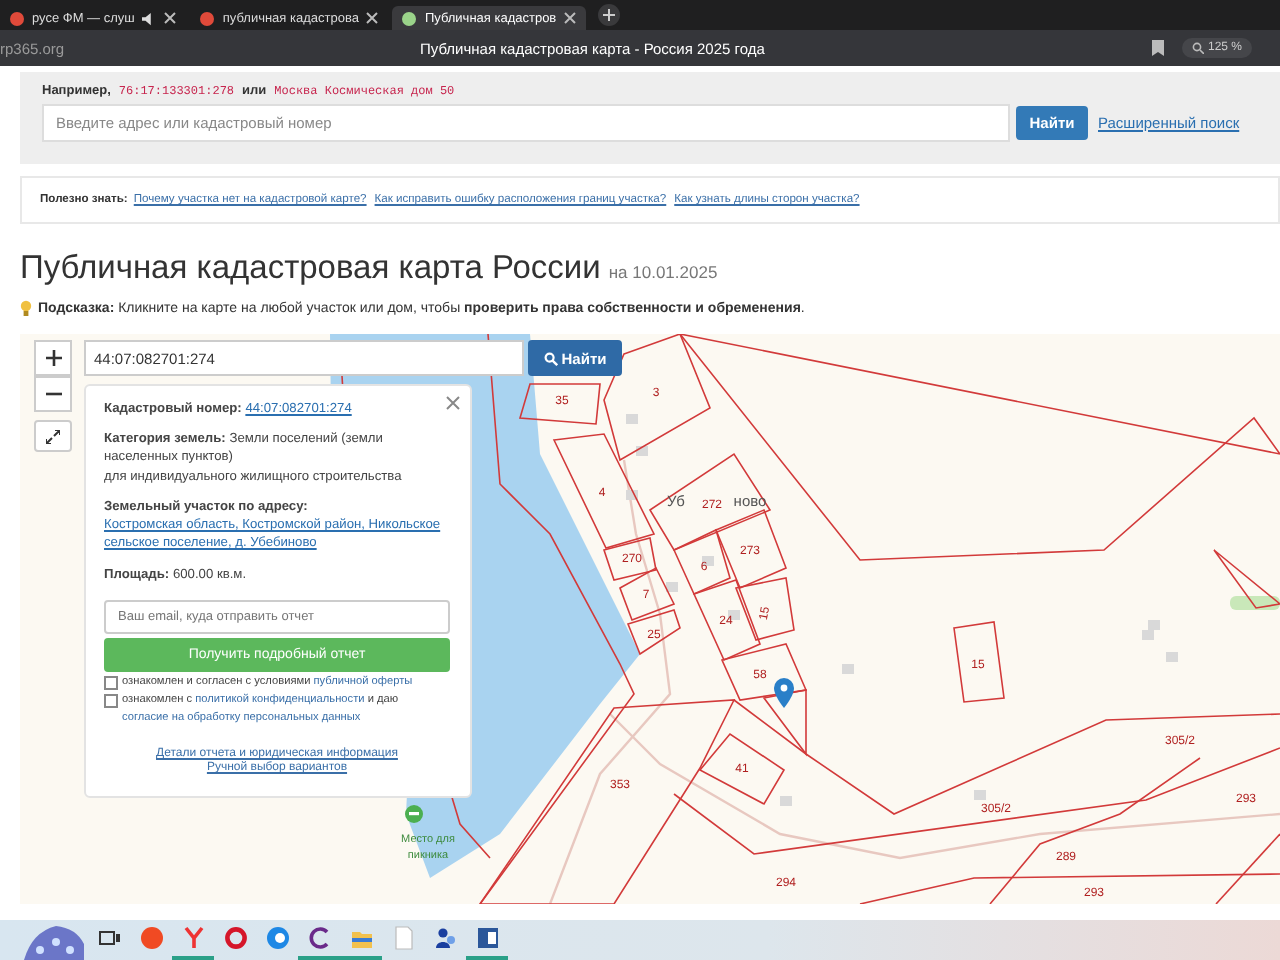 The height and width of the screenshot is (960, 1280). I want to click on lightbulb-icon, so click(26, 309).